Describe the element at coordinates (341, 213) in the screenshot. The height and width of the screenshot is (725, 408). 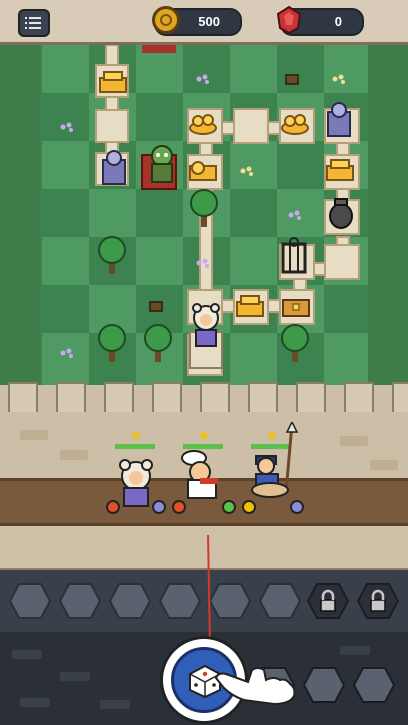
I see `urn-icon` at that location.